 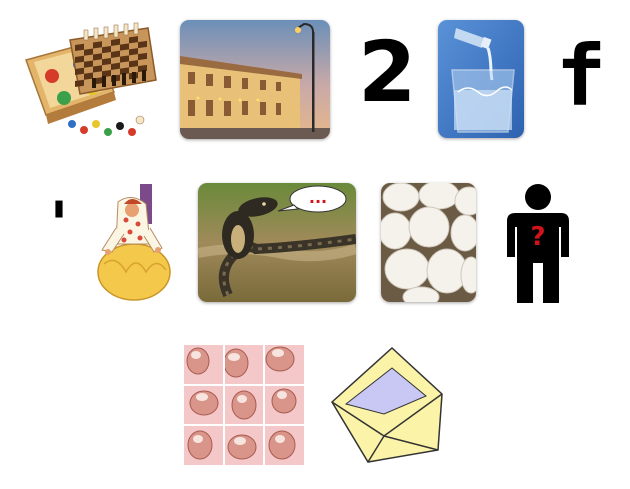 I want to click on unknown-person-icon: ?, so click(x=538, y=243).